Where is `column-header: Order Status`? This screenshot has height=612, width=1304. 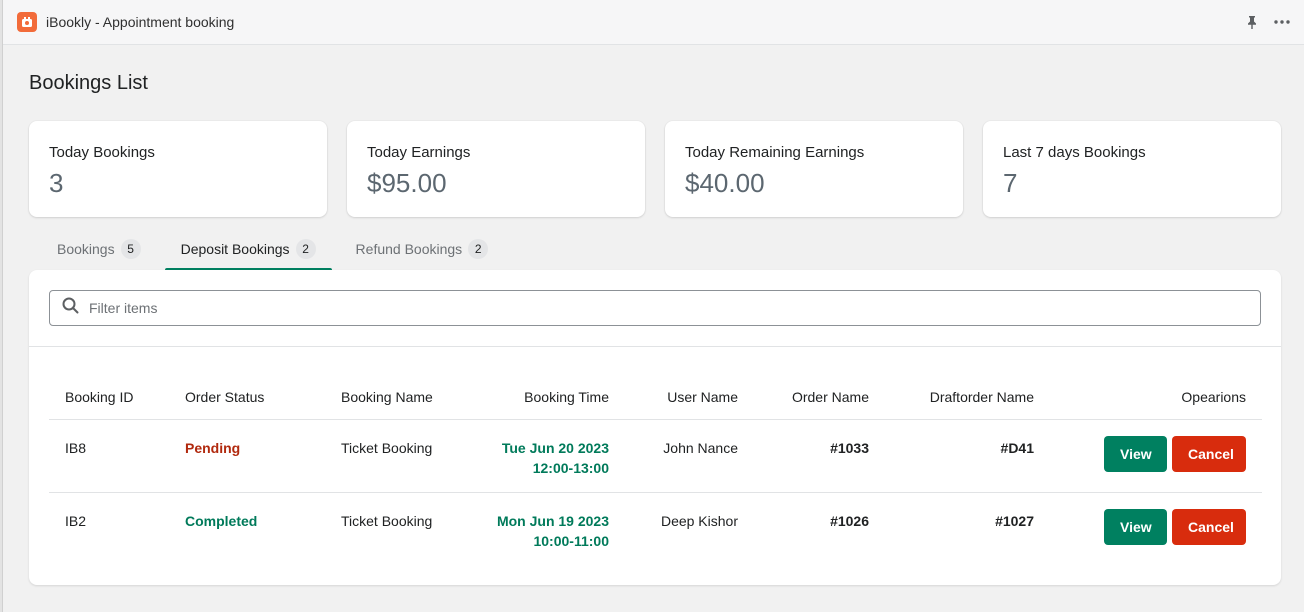
column-header: Order Status is located at coordinates (247, 397).